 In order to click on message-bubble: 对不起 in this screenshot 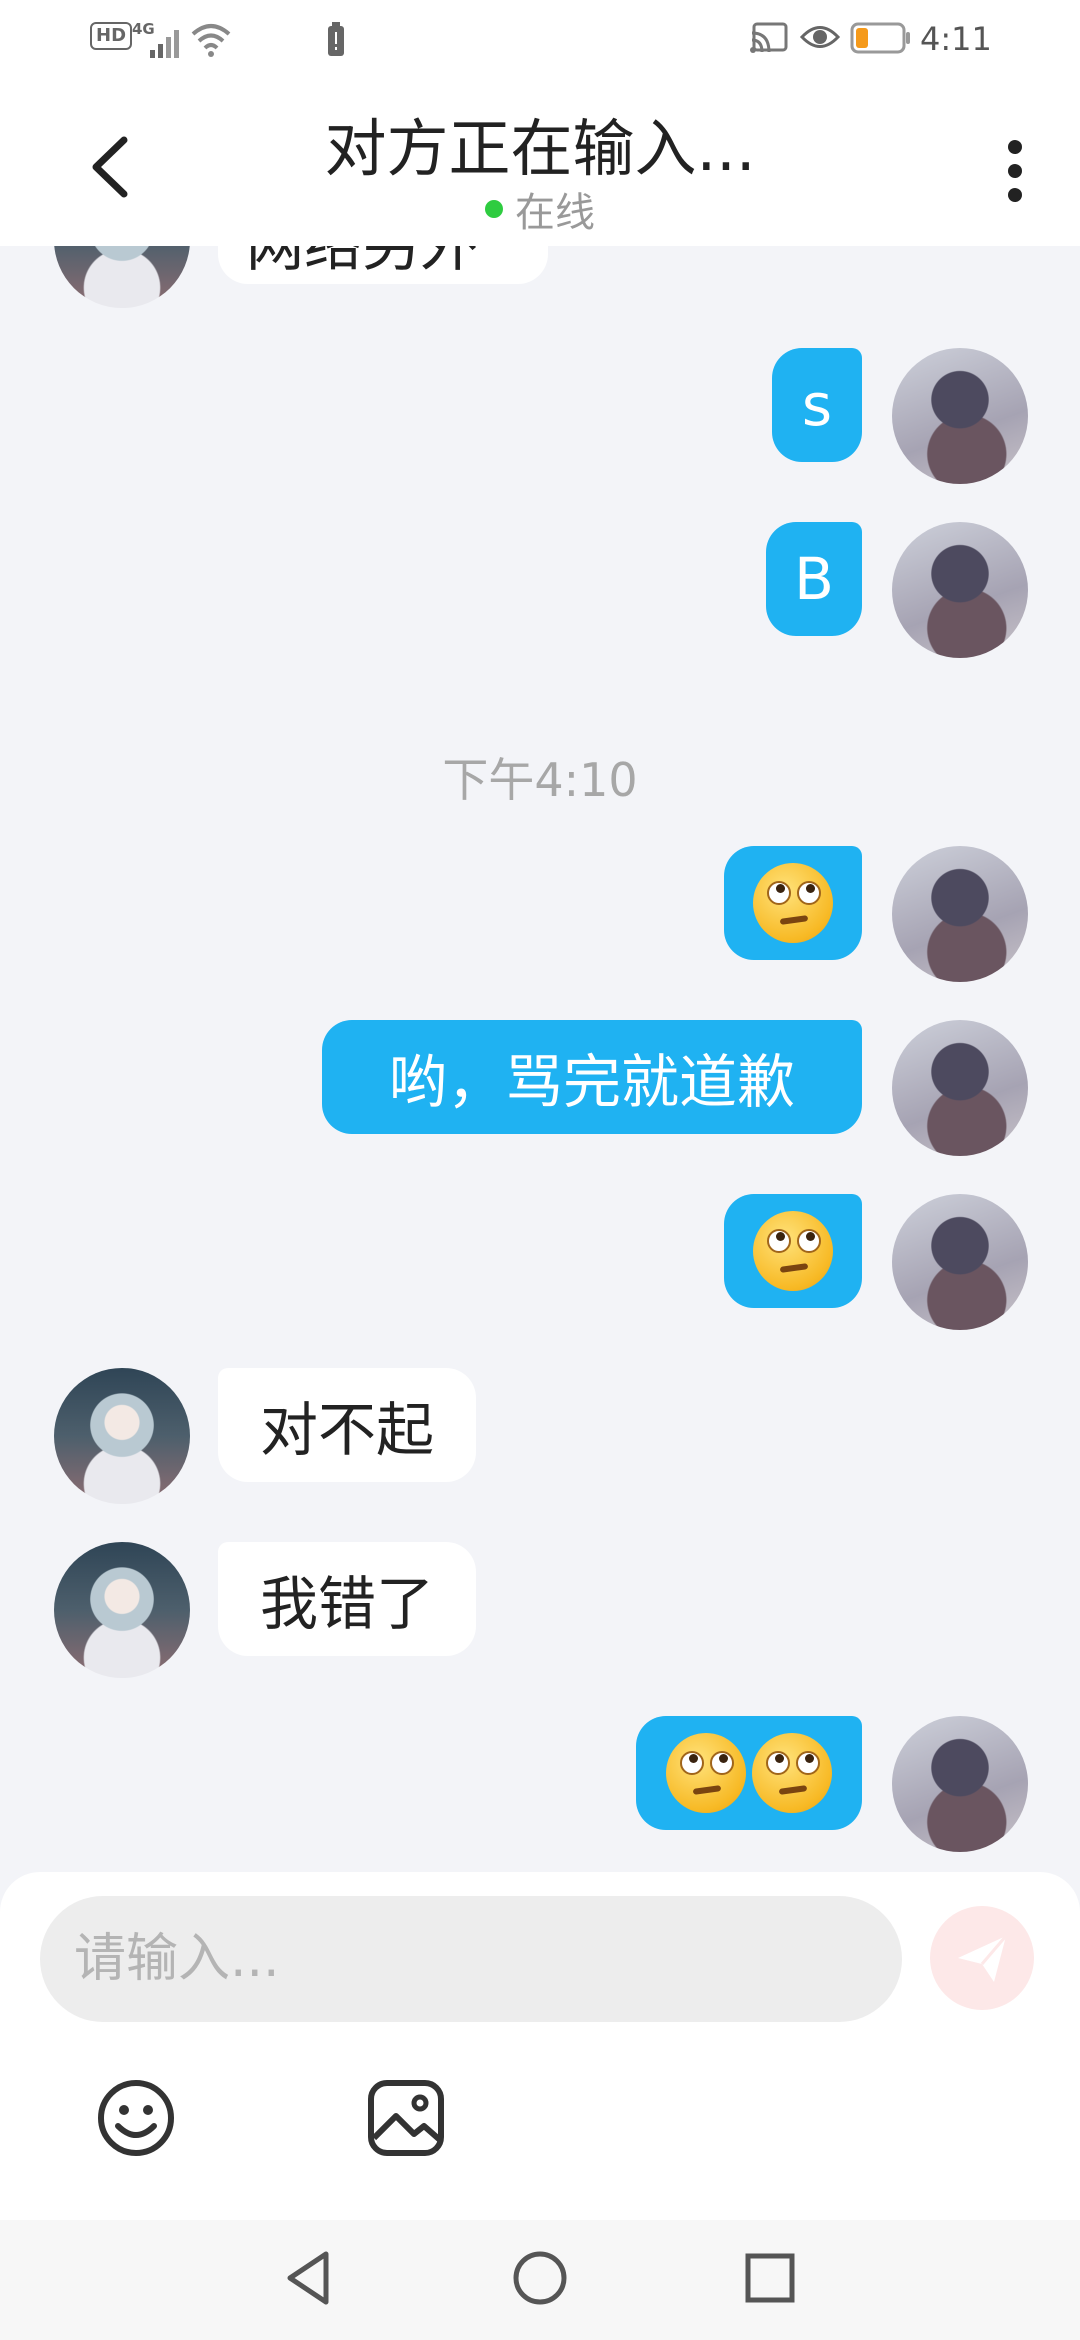, I will do `click(347, 1425)`.